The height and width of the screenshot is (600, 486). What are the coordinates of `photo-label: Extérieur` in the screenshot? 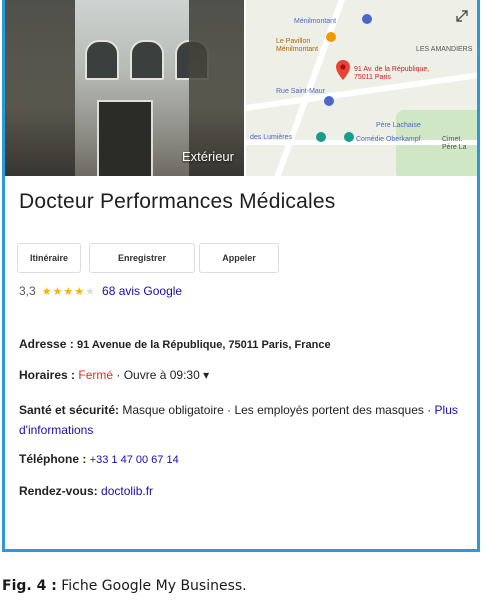 It's located at (207, 156).